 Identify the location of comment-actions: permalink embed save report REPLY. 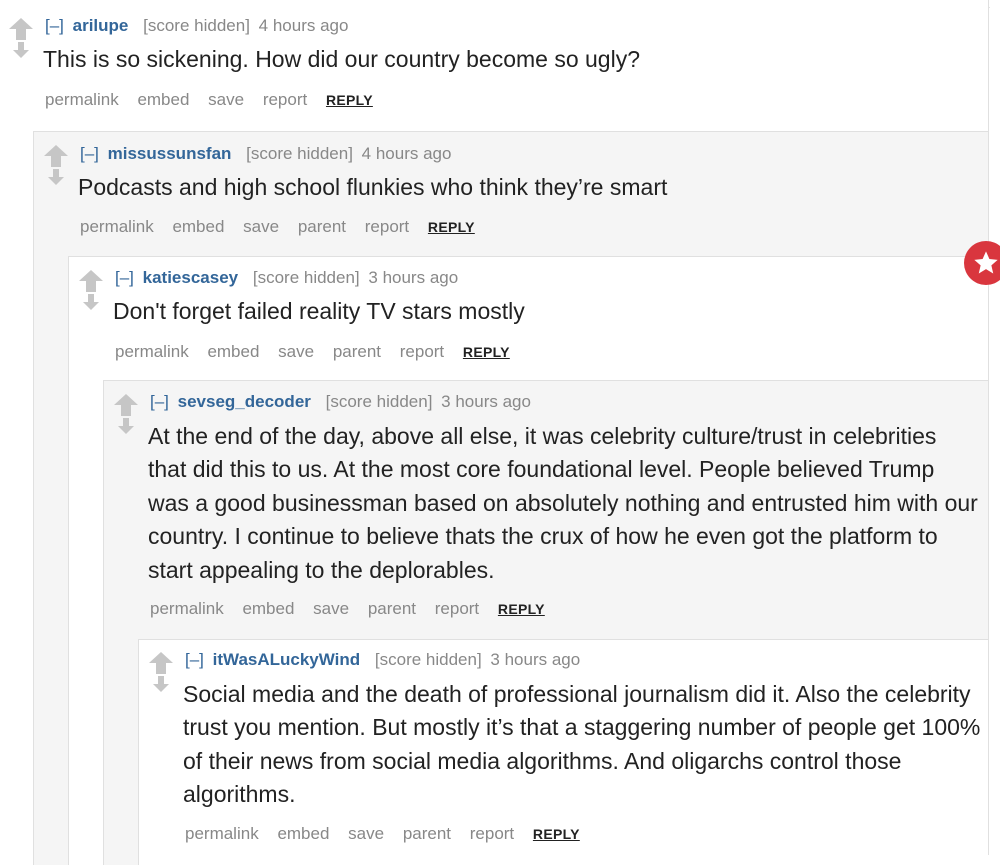
(216, 100).